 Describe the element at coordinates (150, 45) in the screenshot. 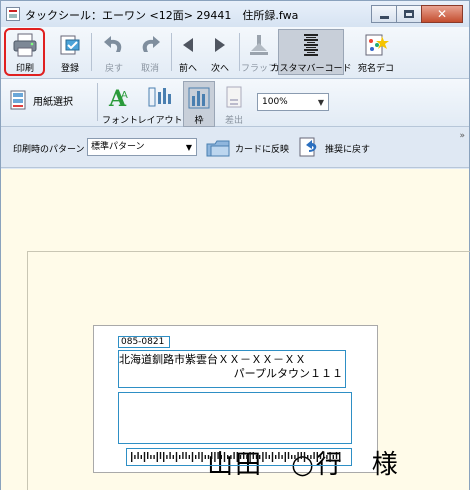

I see `redo-arrow-icon` at that location.